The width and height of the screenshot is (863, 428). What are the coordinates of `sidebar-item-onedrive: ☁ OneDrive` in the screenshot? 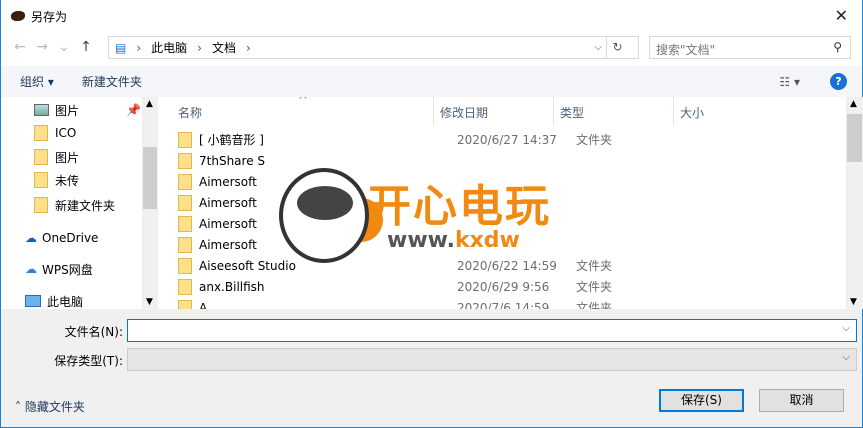 It's located at (91, 238).